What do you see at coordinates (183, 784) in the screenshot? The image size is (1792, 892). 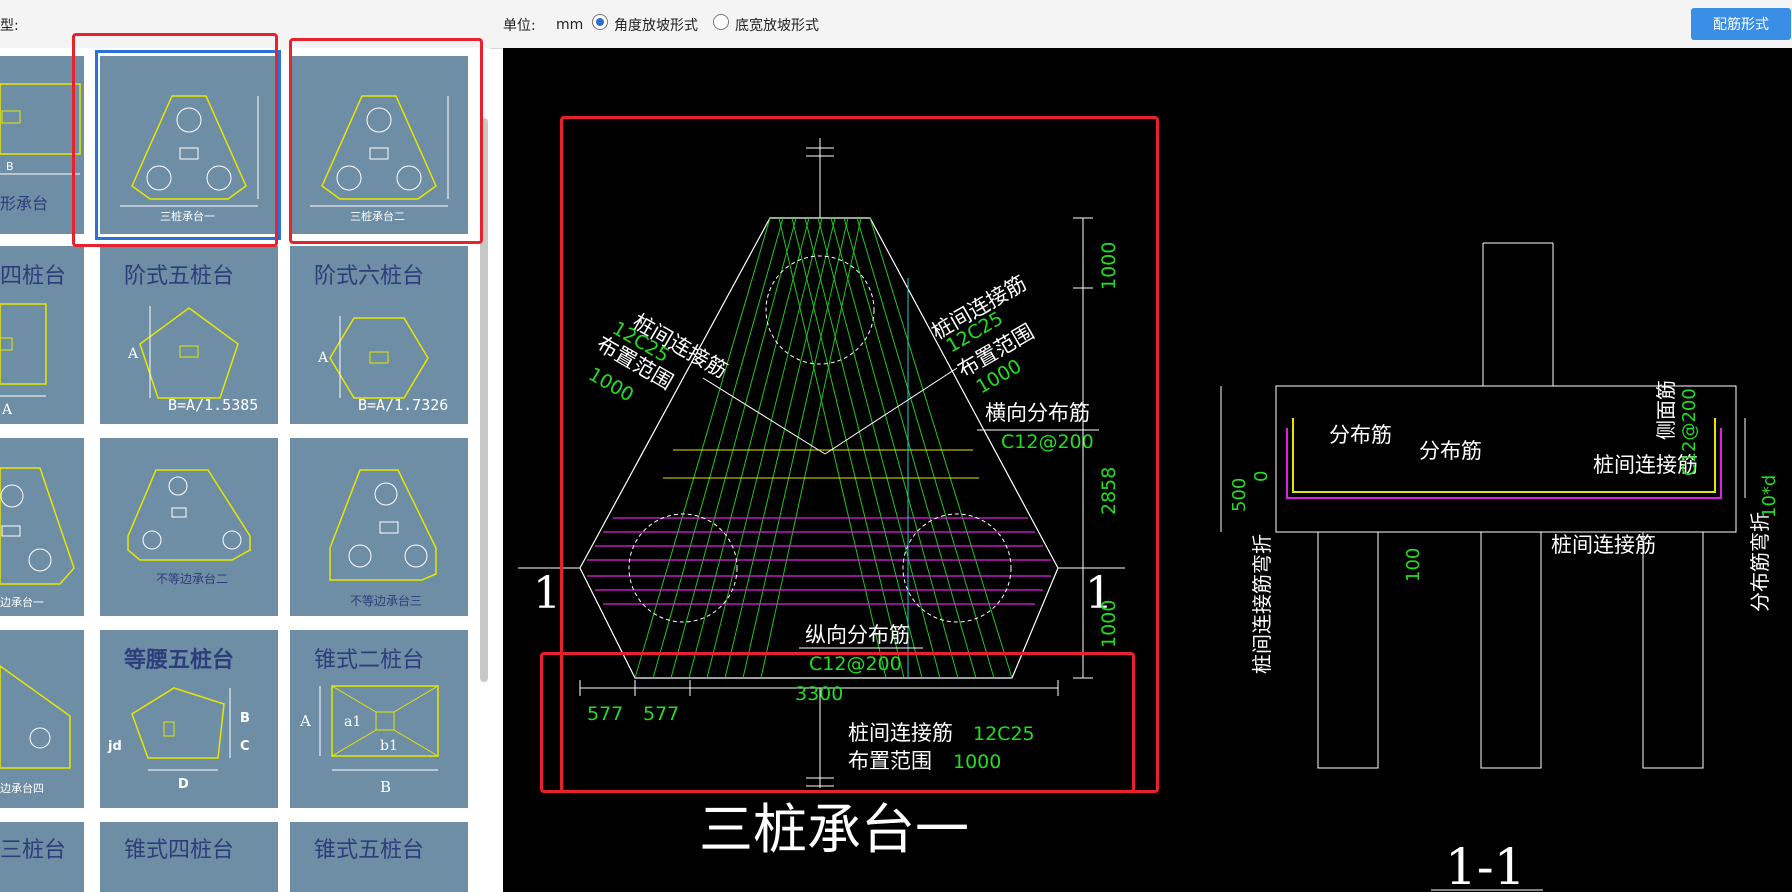 I see `dim-label-d: D` at bounding box center [183, 784].